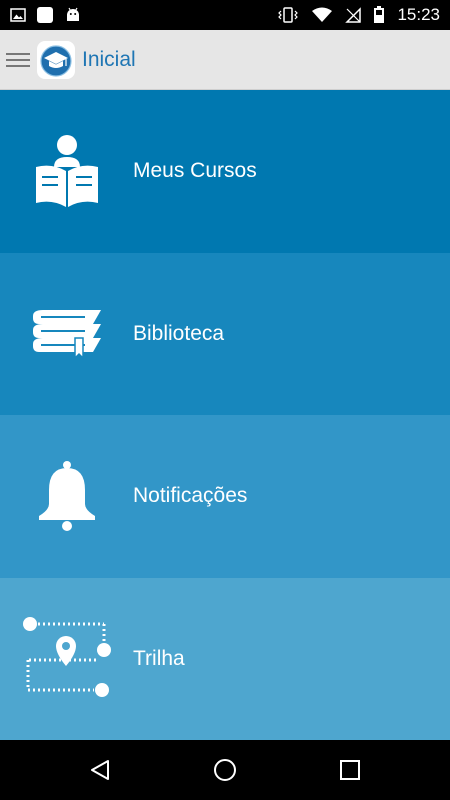  Describe the element at coordinates (66, 496) in the screenshot. I see `bell-icon` at that location.